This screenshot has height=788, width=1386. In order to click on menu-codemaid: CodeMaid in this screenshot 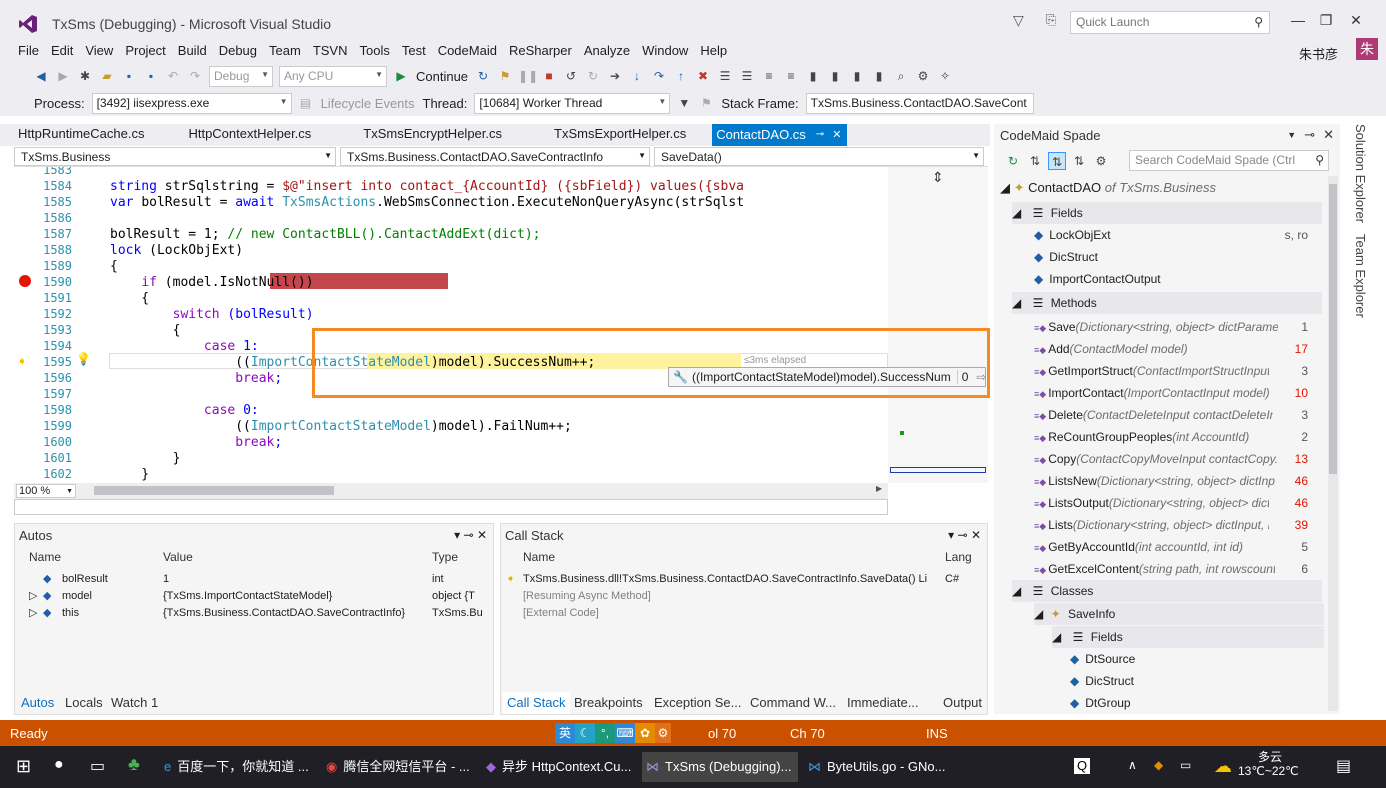, I will do `click(467, 51)`.